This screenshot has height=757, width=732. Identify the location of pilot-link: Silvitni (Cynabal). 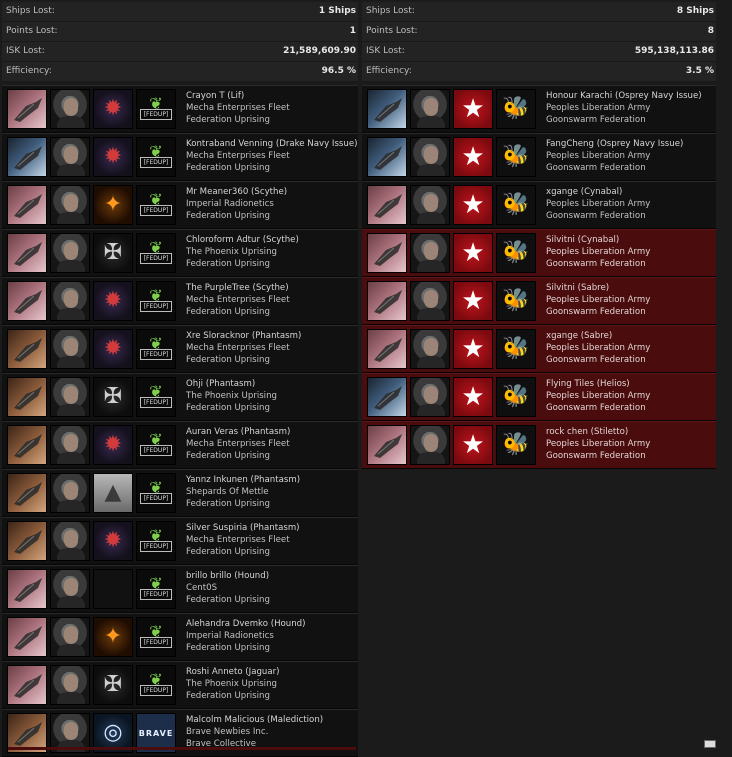
(598, 240).